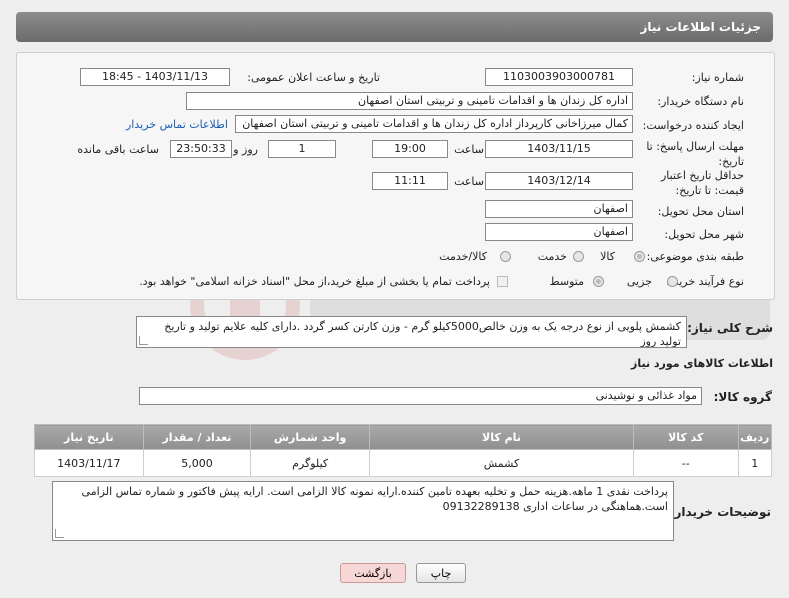 The height and width of the screenshot is (598, 789). What do you see at coordinates (598, 281) in the screenshot?
I see `purchase-radio-medium` at bounding box center [598, 281].